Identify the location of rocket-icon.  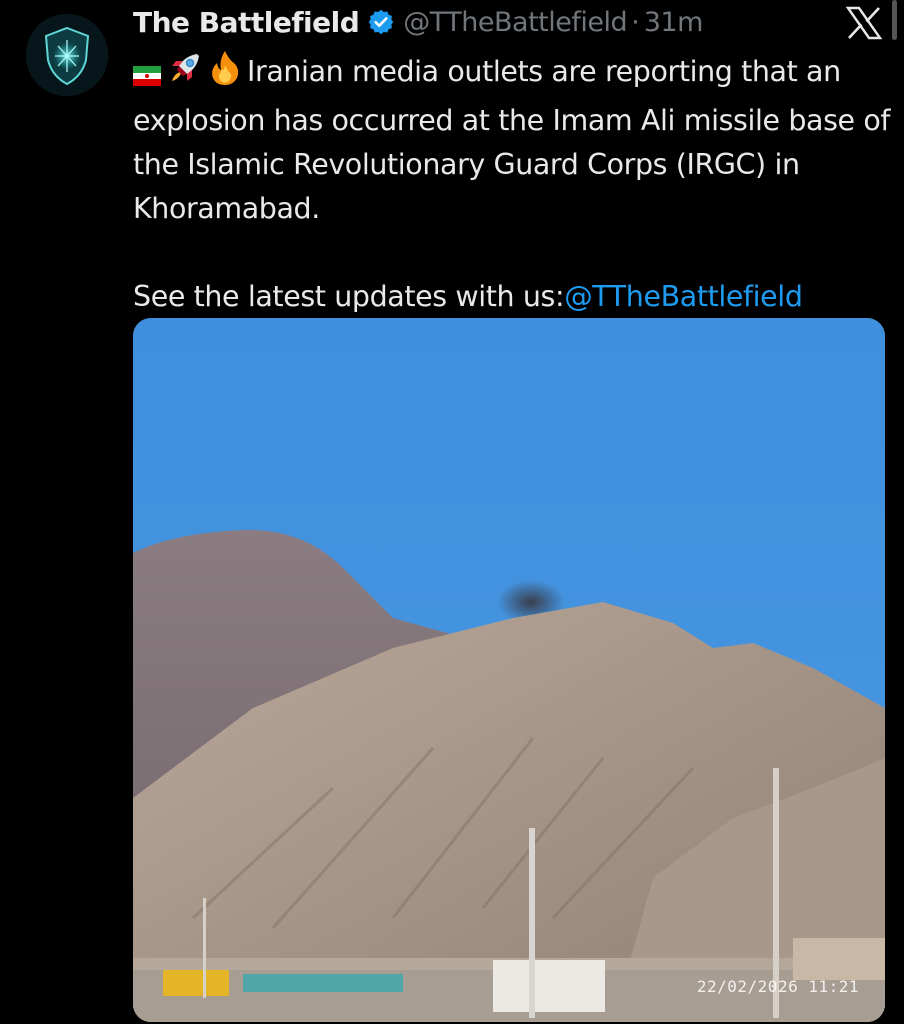
(185, 74).